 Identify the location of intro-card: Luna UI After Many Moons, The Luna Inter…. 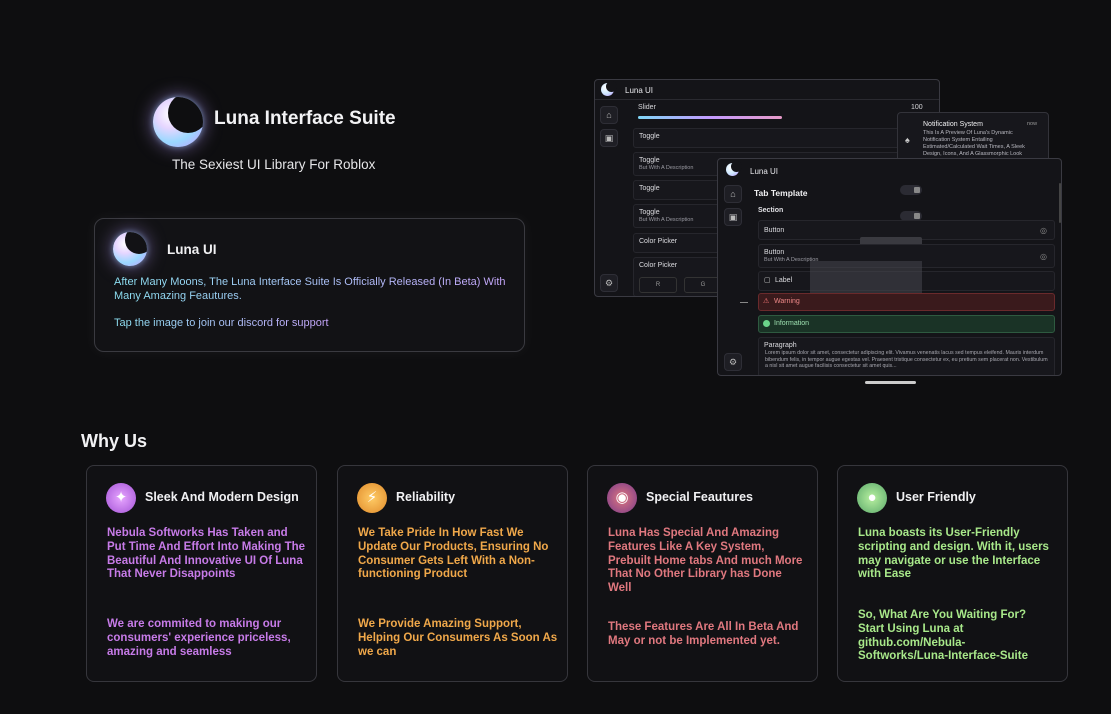
(309, 285).